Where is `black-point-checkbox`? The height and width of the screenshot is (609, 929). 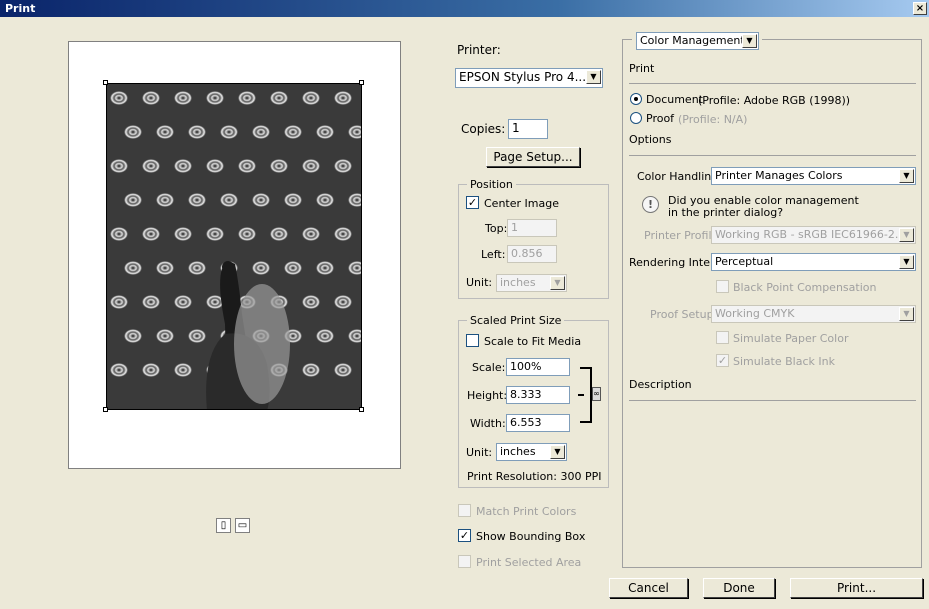 black-point-checkbox is located at coordinates (722, 286).